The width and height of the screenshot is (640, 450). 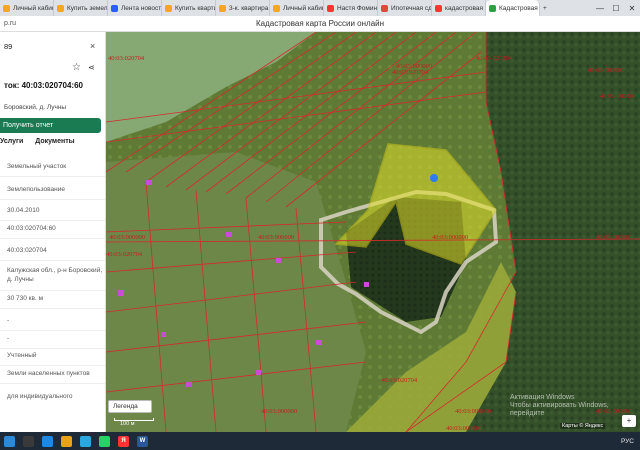 I want to click on map-attribution: Карты © Яндекс, so click(x=583, y=426).